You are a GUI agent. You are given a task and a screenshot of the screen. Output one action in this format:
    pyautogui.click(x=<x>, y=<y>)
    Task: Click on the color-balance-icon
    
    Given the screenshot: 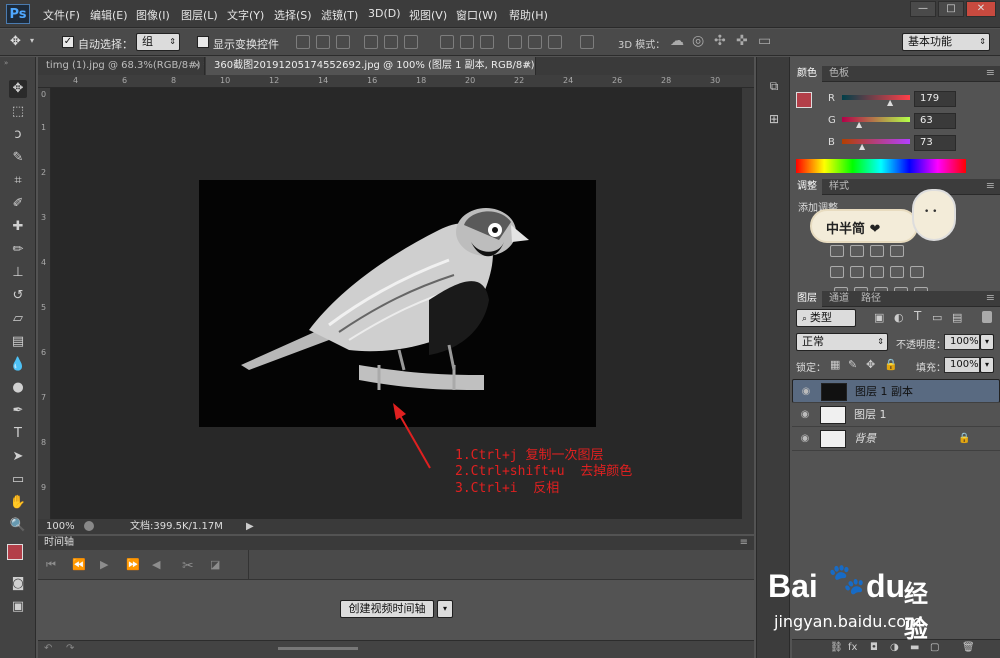 What is the action you would take?
    pyautogui.click(x=877, y=272)
    